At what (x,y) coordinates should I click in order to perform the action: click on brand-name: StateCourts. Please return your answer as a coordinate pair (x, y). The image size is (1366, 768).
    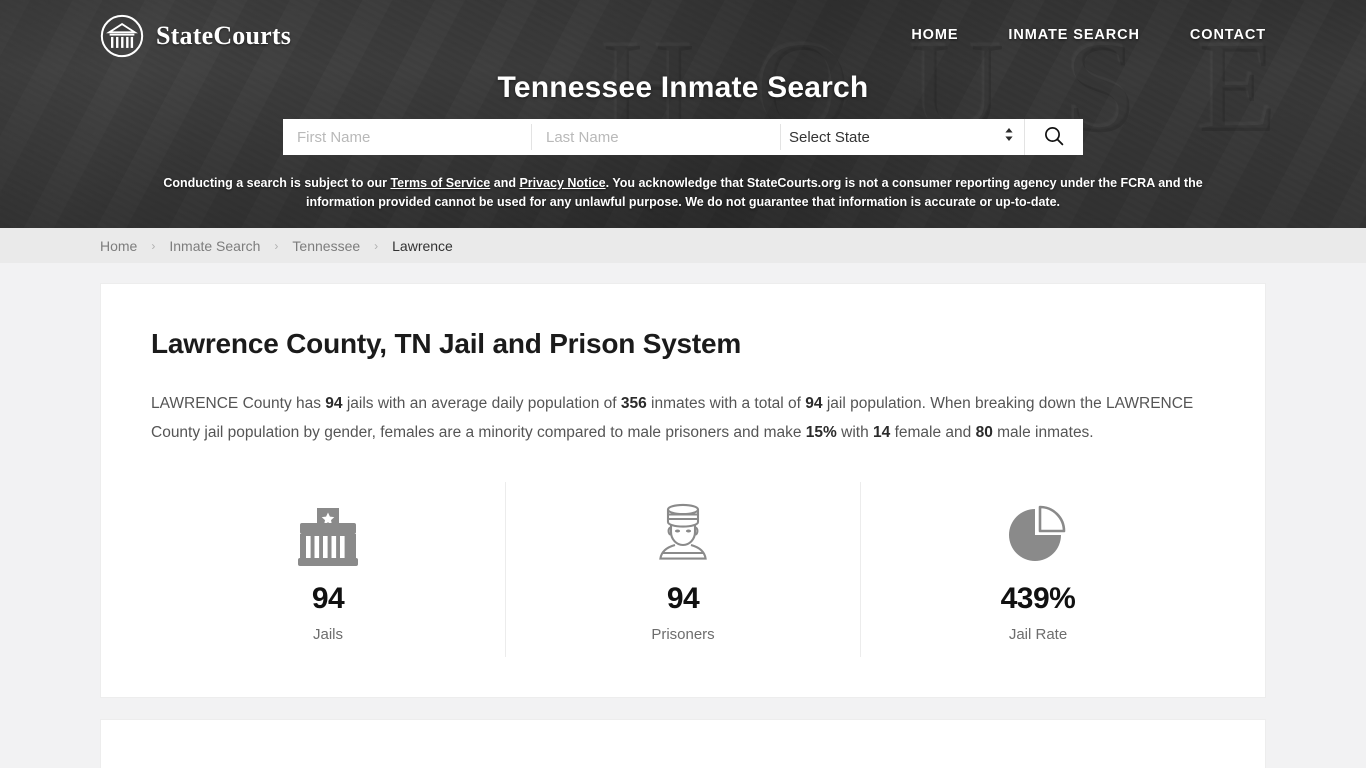
    Looking at the image, I should click on (224, 35).